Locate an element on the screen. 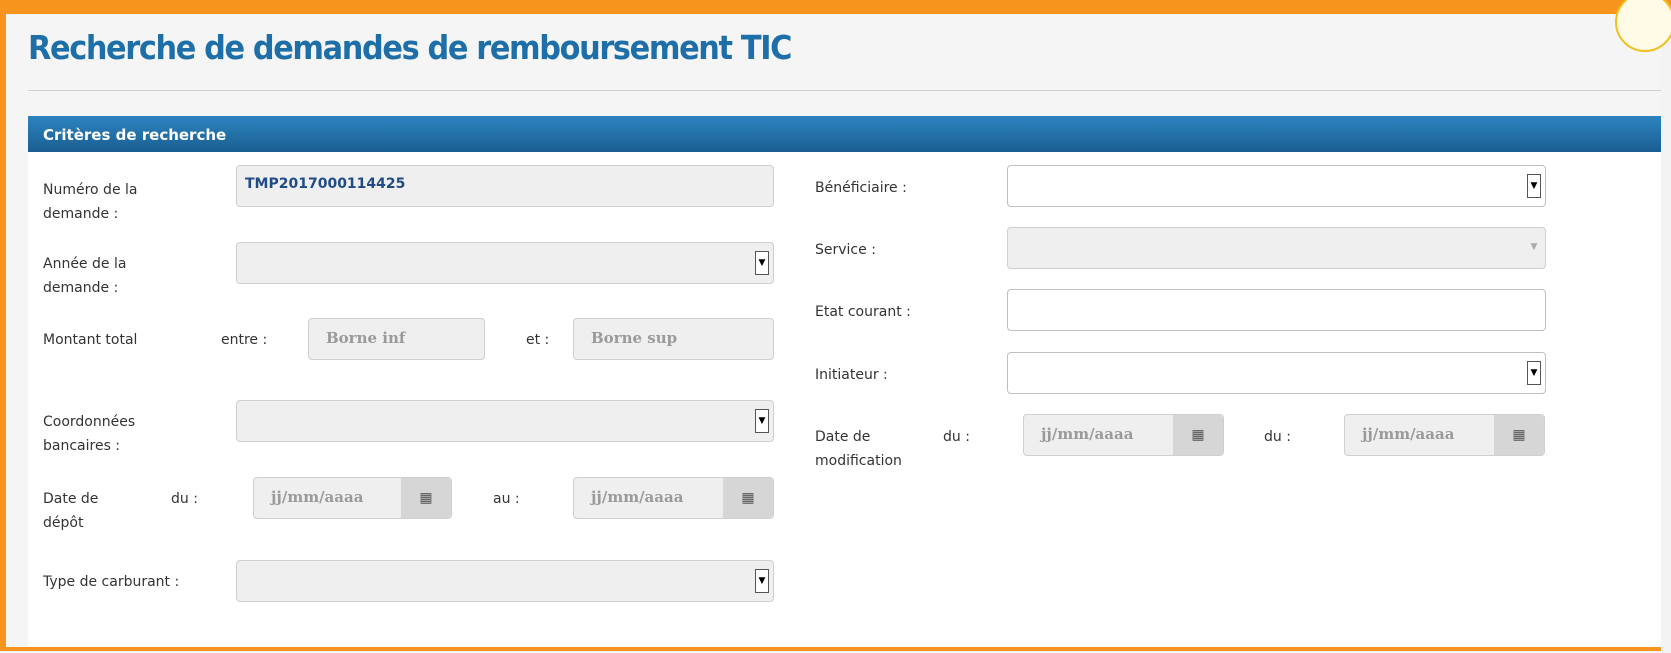  montant-label: Montant total is located at coordinates (90, 340).